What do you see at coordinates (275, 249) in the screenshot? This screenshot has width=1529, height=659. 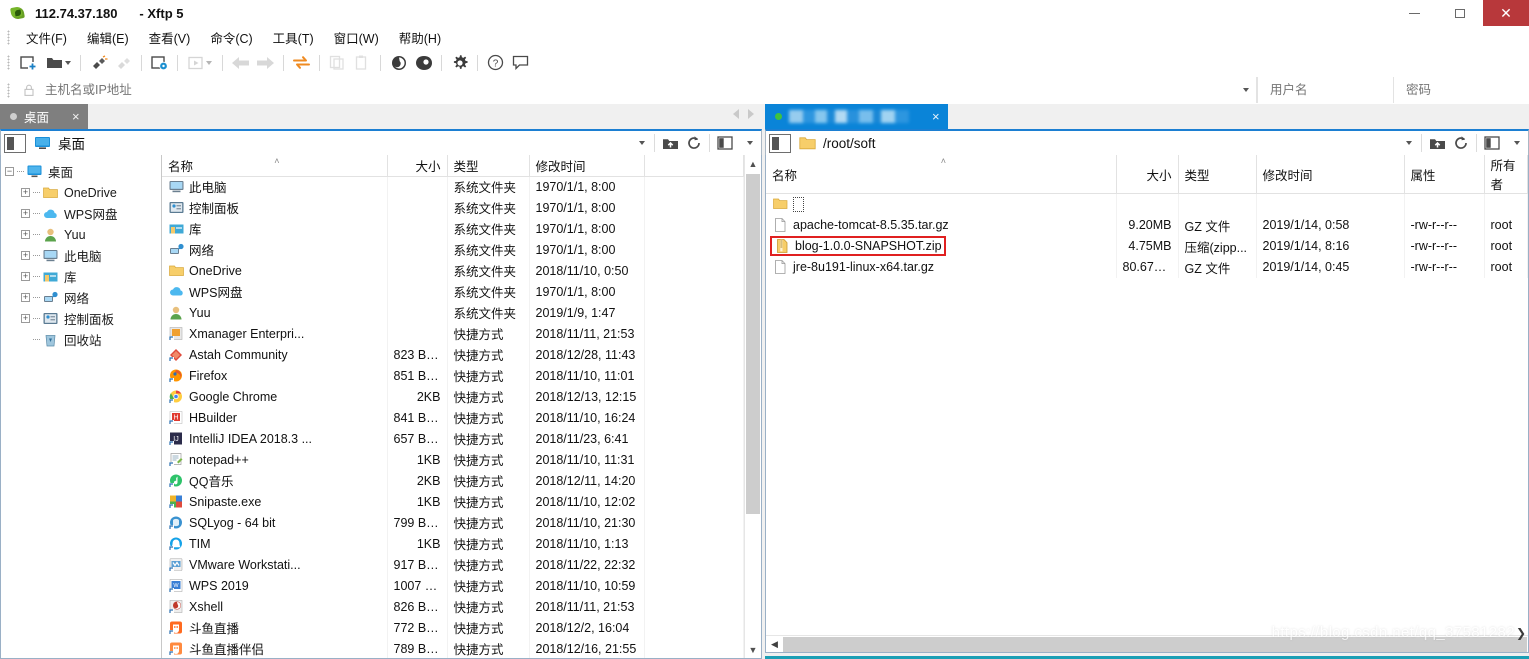 I see `cell-name: 网络` at bounding box center [275, 249].